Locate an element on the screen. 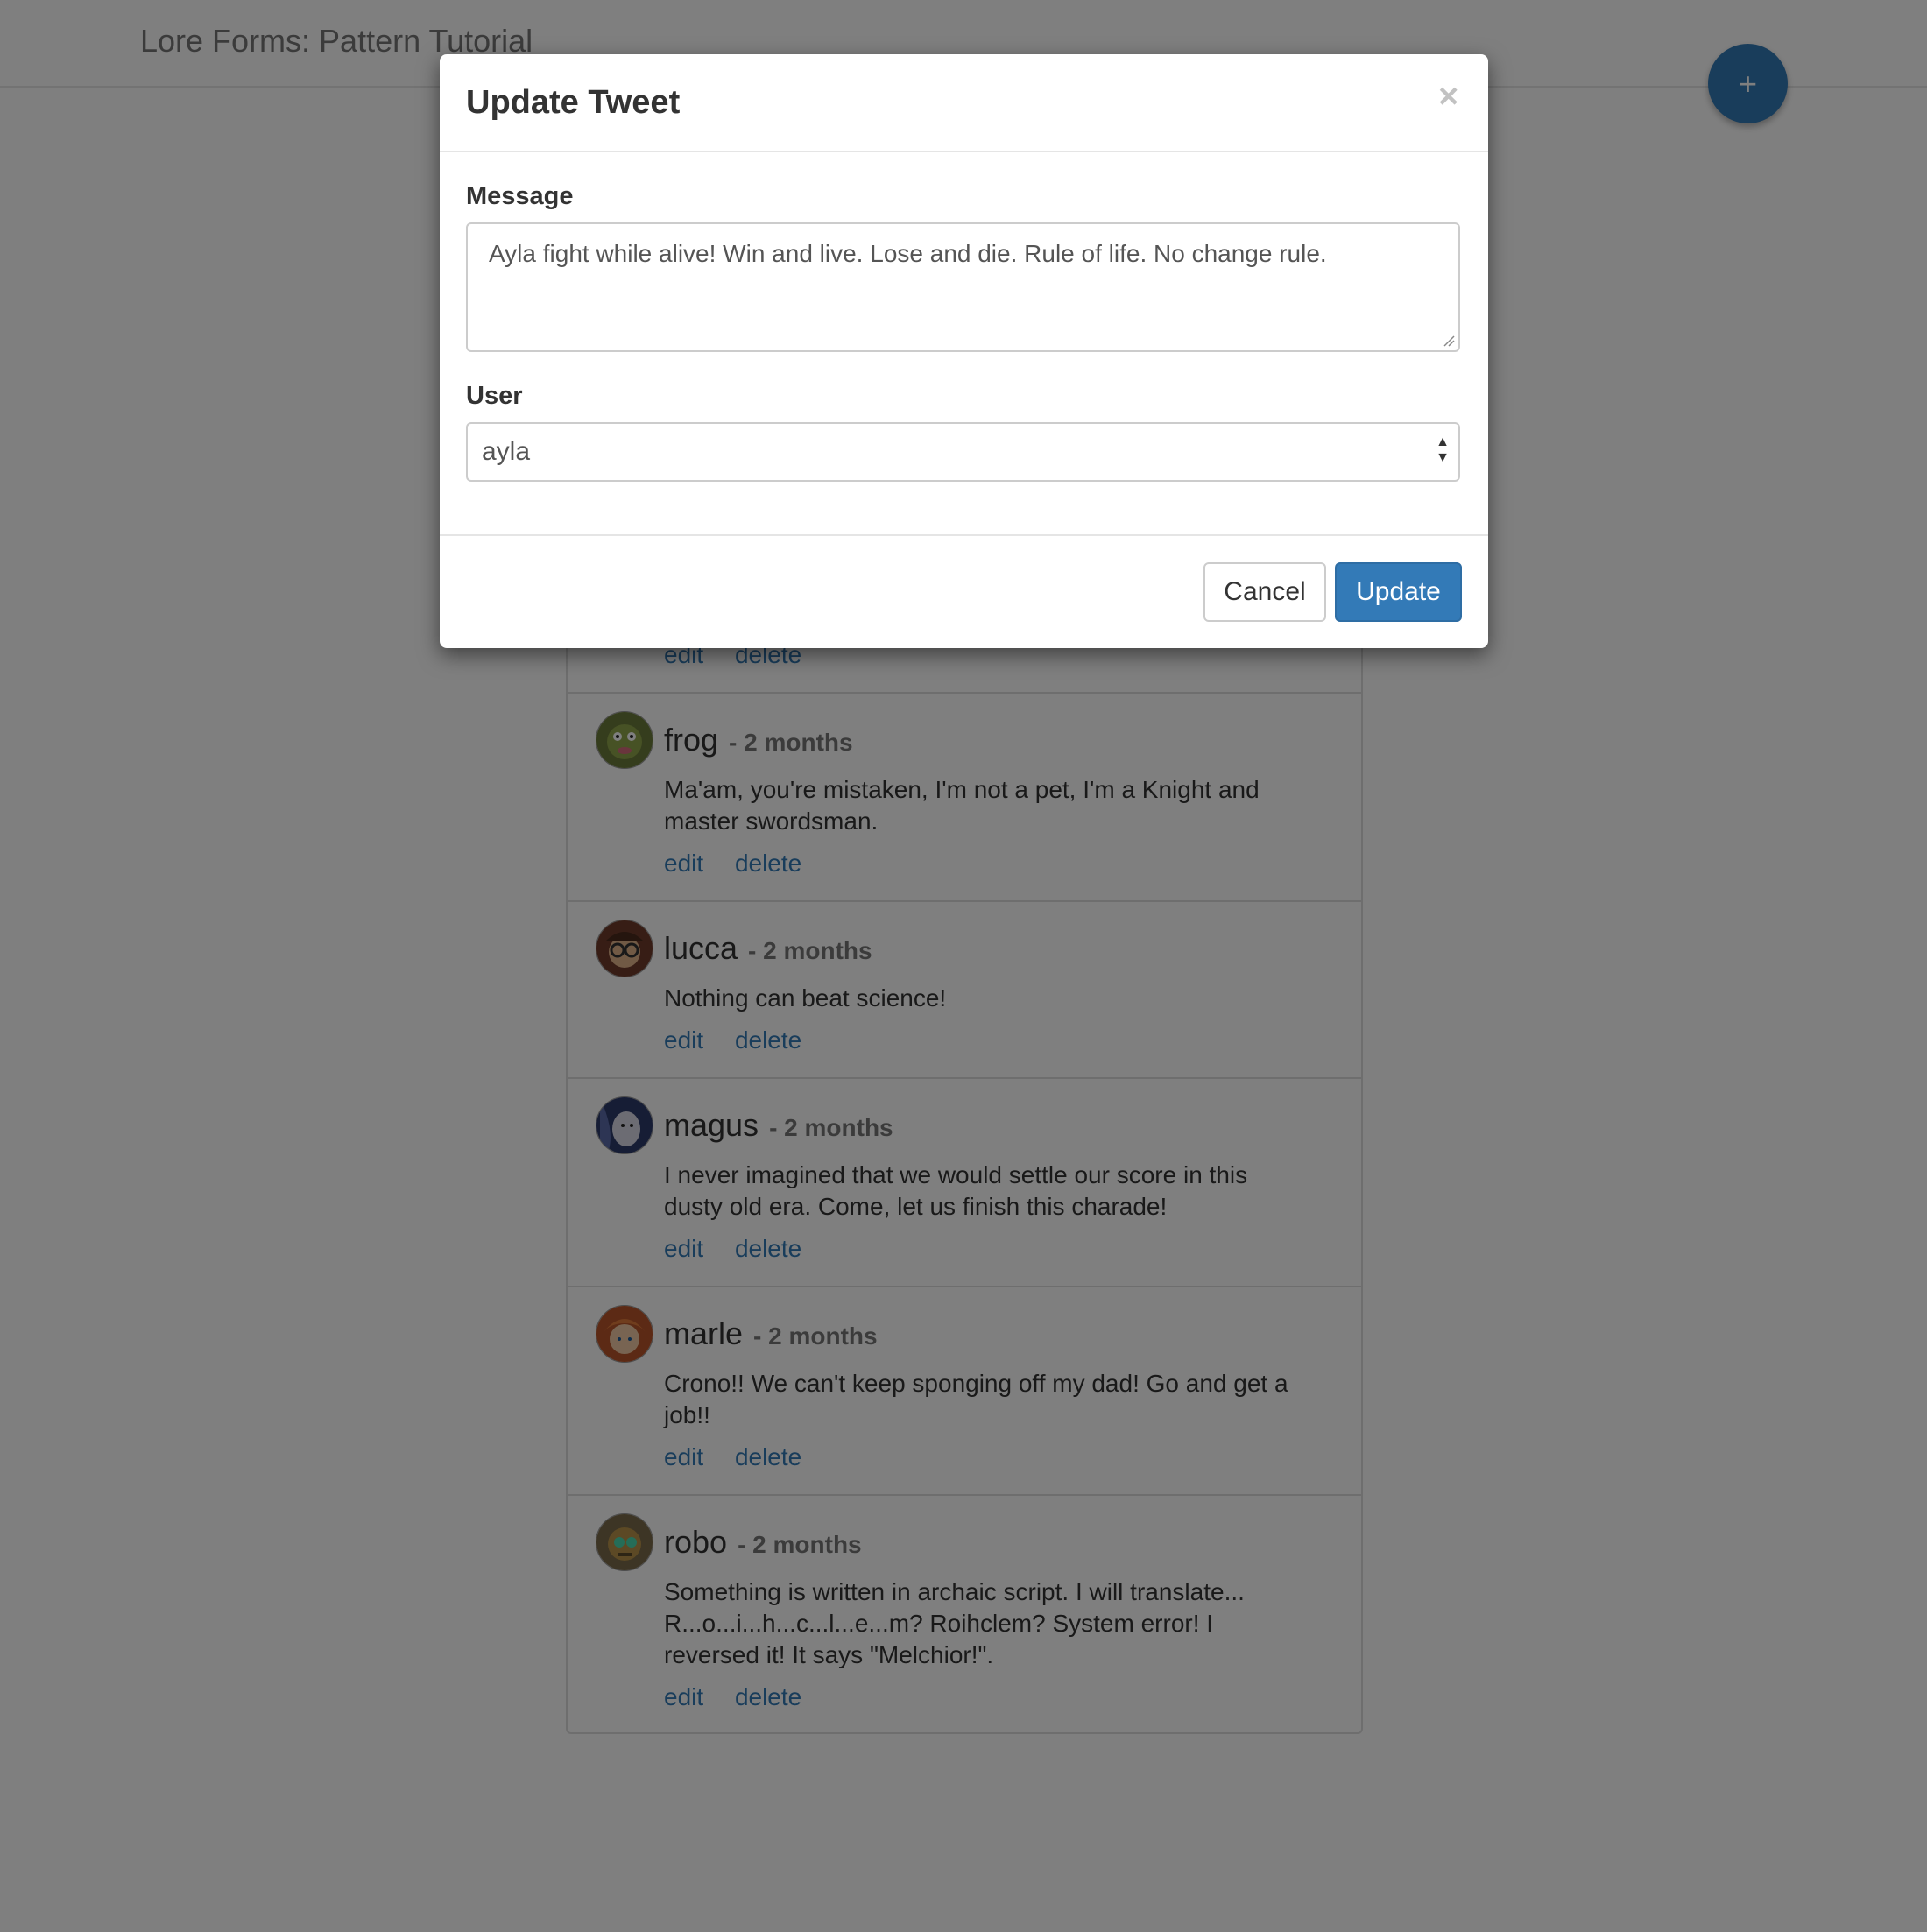  modal-header: Update Tweet × is located at coordinates (964, 103).